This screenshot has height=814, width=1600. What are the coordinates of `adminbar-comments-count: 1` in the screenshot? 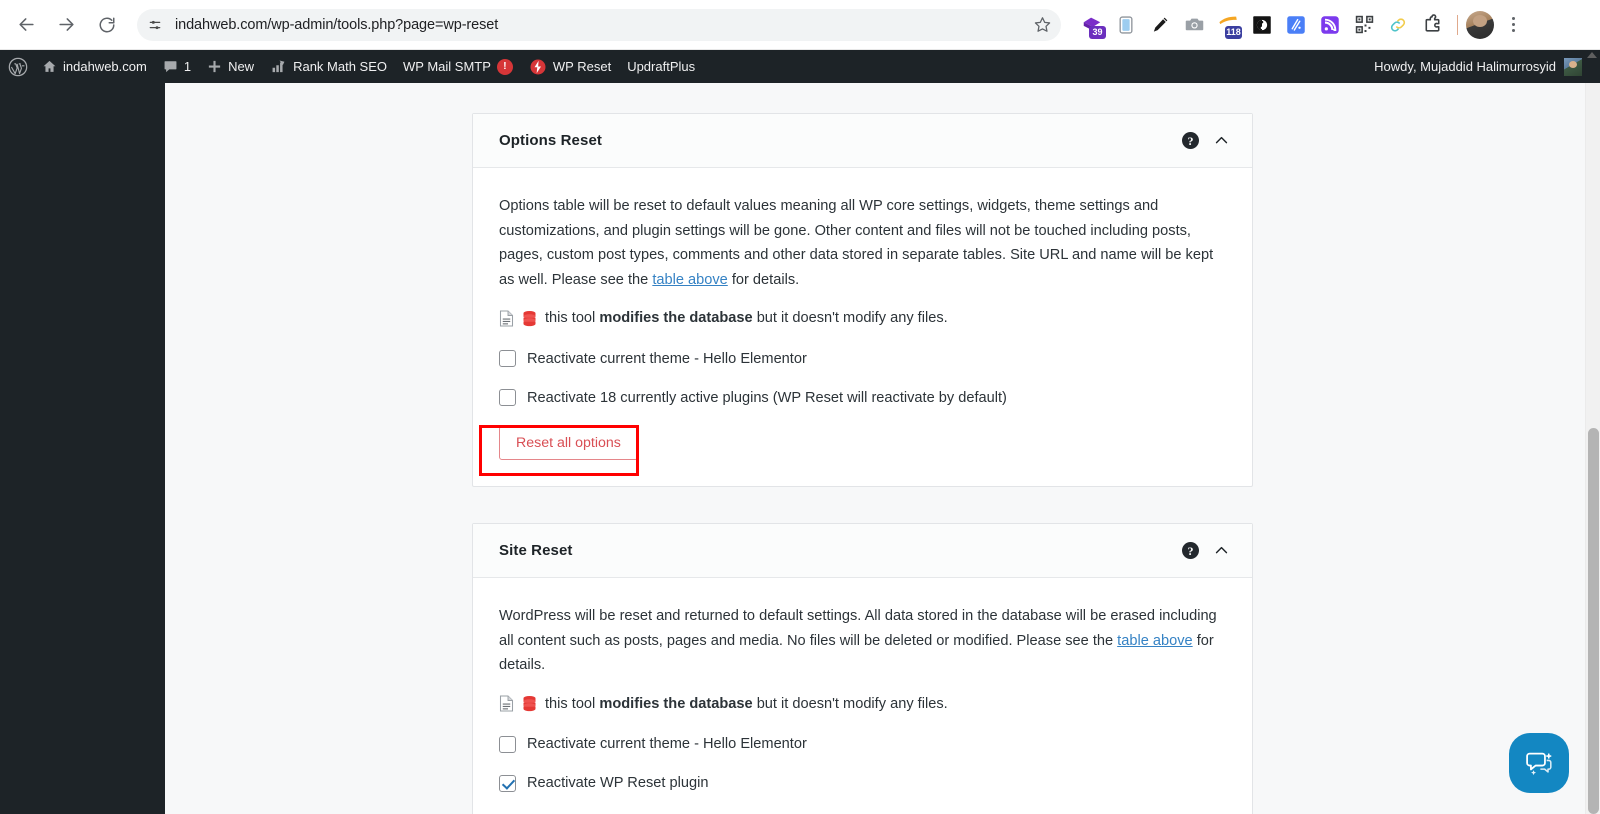 It's located at (187, 66).